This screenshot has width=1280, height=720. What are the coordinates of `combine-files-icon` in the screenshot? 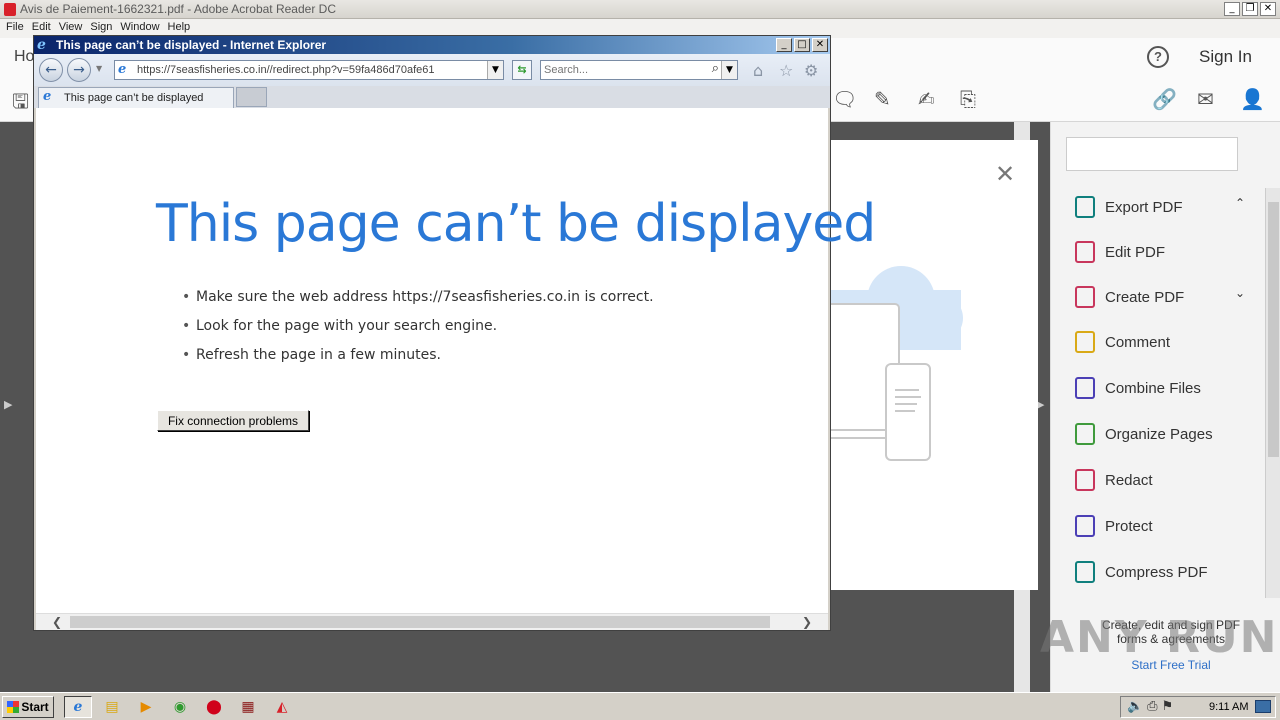 It's located at (1085, 388).